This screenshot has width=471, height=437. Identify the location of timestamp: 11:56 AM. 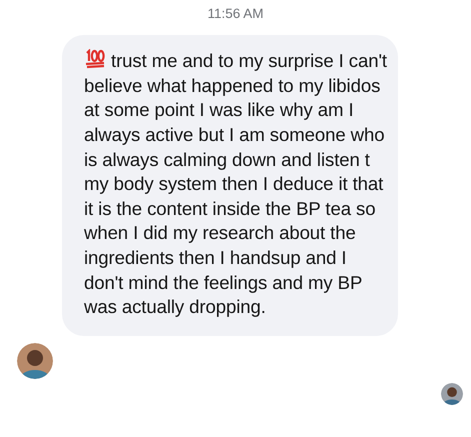
(235, 14).